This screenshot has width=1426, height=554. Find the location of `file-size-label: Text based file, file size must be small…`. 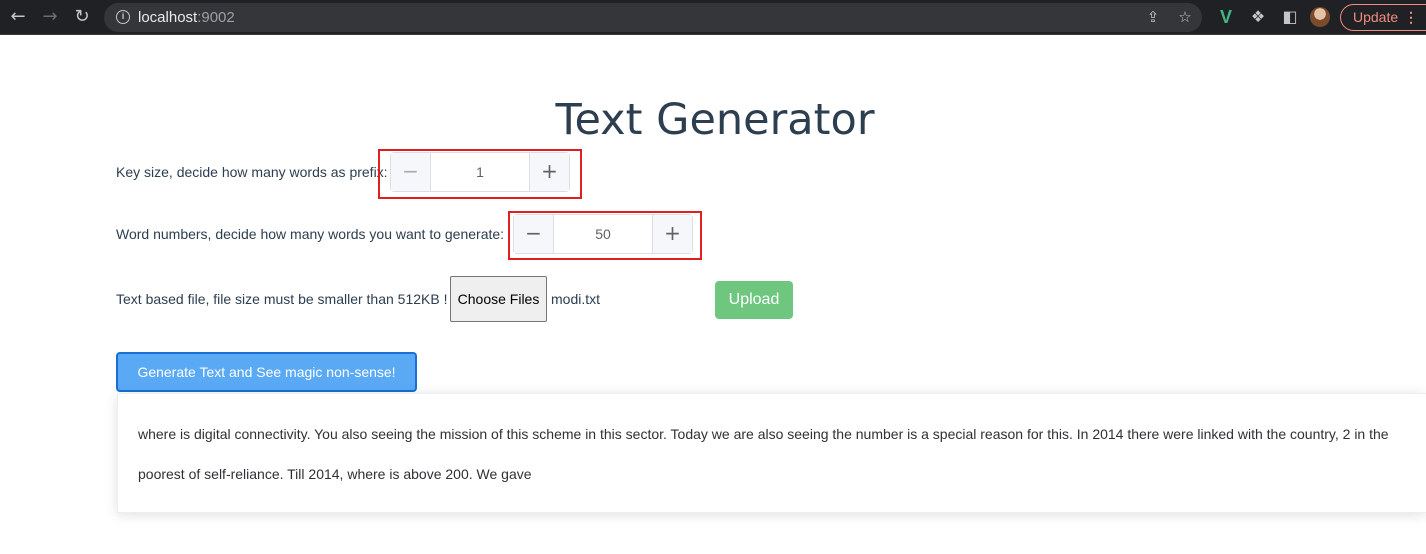

file-size-label: Text based file, file size must be small… is located at coordinates (282, 299).